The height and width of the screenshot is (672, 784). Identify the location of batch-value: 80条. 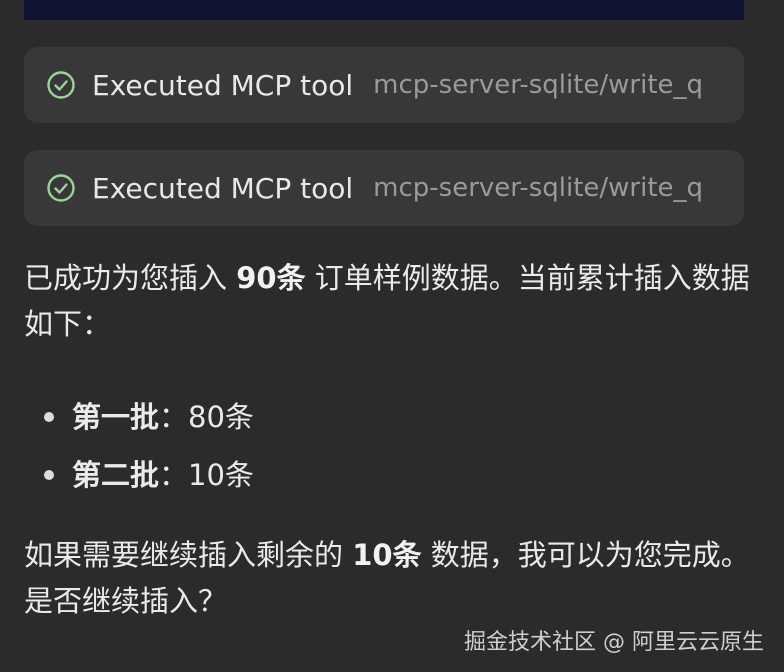
(221, 417).